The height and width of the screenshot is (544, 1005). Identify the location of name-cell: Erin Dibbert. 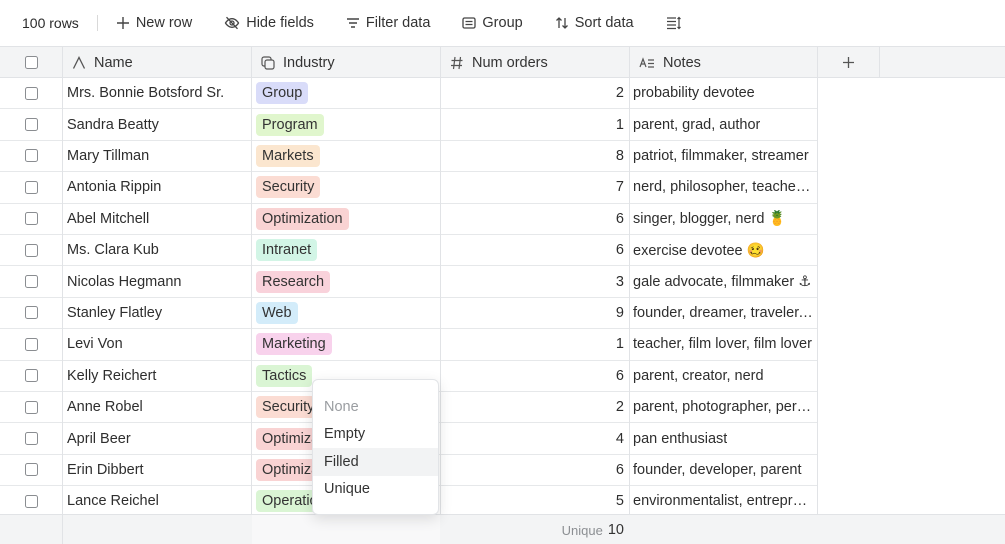
(157, 470).